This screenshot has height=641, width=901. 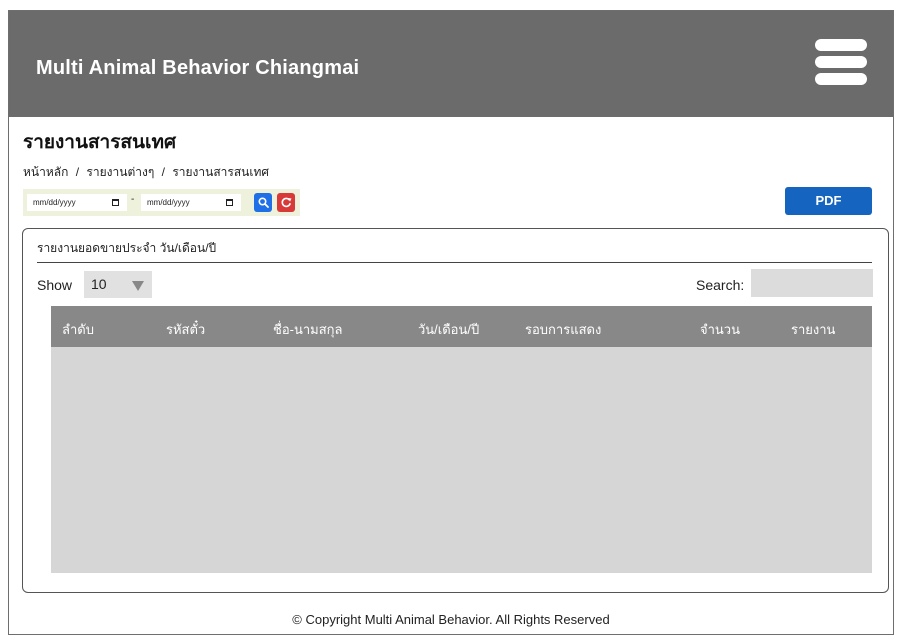 I want to click on column-header-full-name: ชื่อ-นามสกุล, so click(x=308, y=329).